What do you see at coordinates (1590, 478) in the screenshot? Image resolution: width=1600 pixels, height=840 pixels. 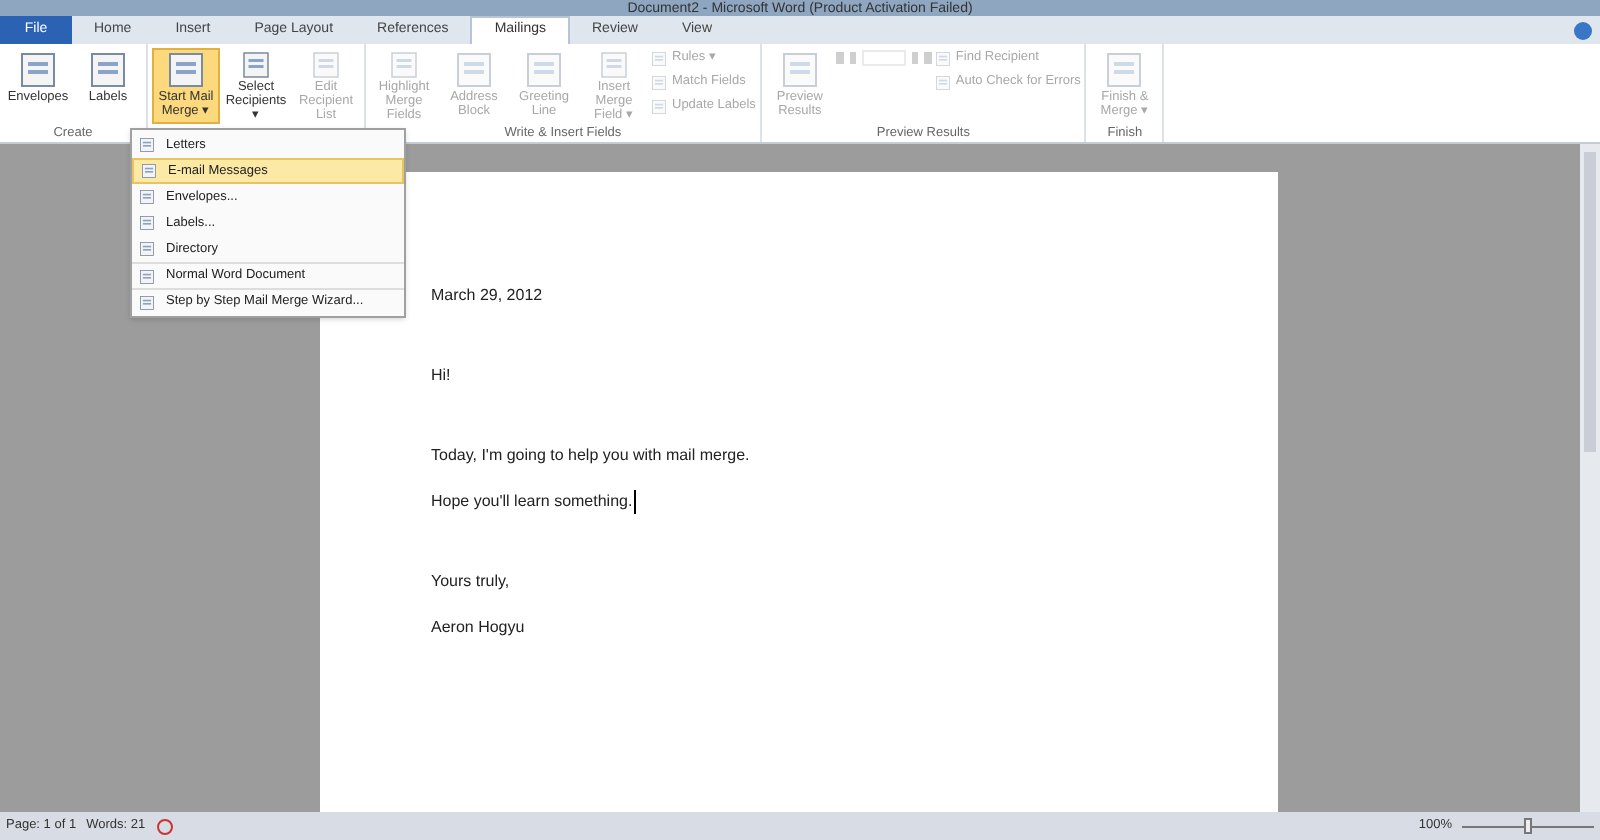 I see `scrollbar` at bounding box center [1590, 478].